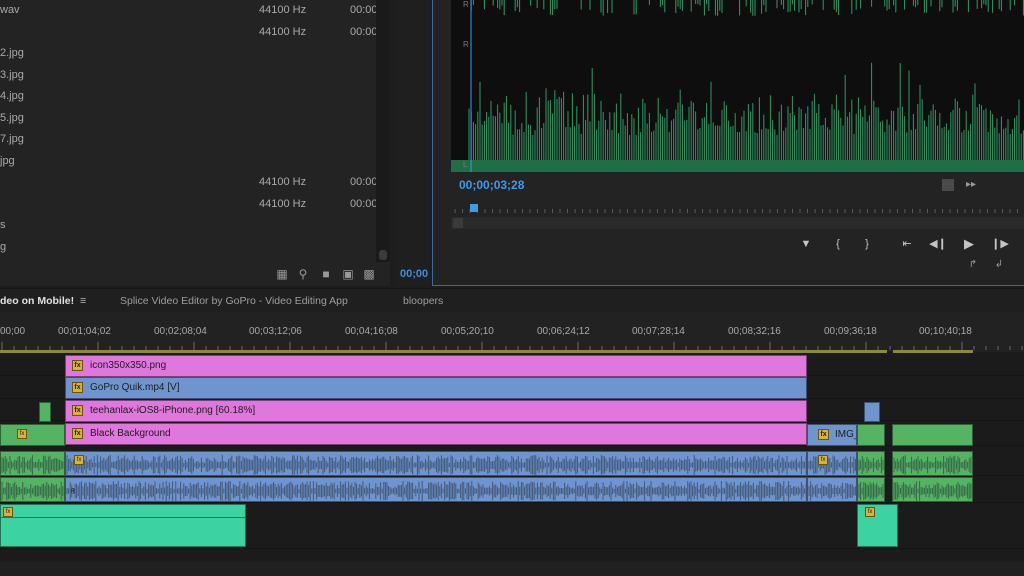 This screenshot has width=1024, height=576. What do you see at coordinates (188, 225) in the screenshot?
I see `project-row: s` at bounding box center [188, 225].